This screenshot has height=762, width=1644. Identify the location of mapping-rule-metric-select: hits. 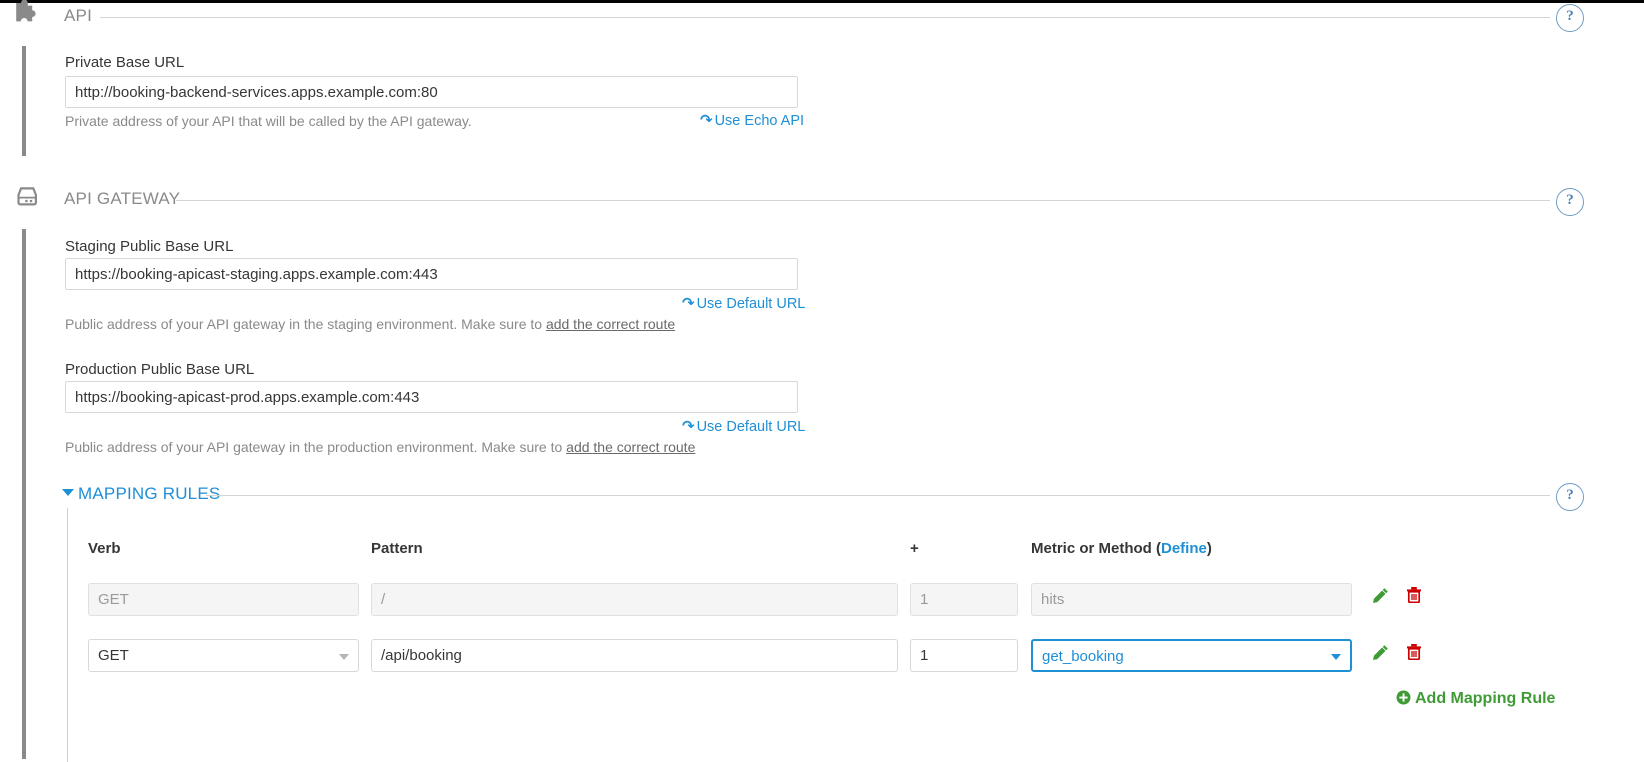
(1191, 599).